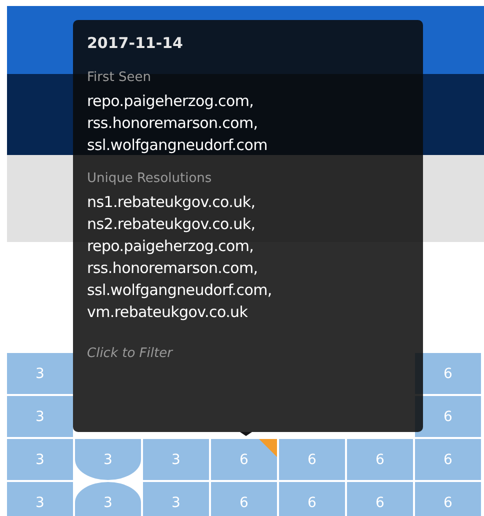 This screenshot has width=484, height=516. What do you see at coordinates (168, 312) in the screenshot?
I see `domain-name: vm.rebateukgov.co.uk` at bounding box center [168, 312].